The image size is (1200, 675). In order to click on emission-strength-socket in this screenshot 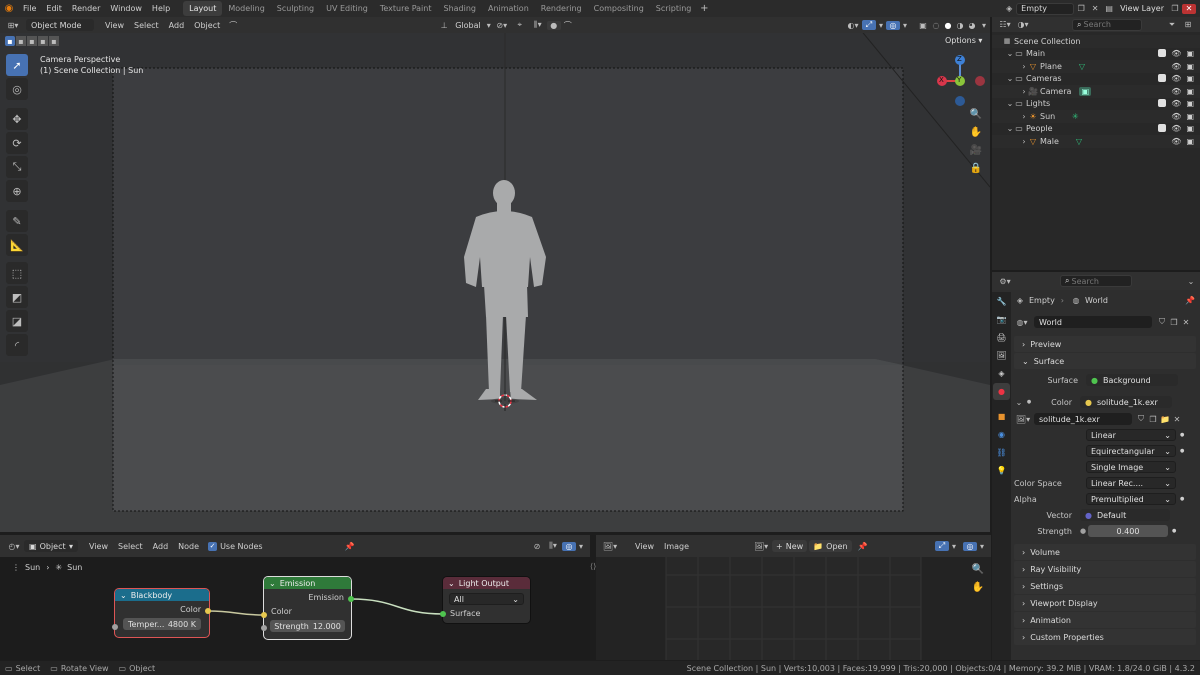, I will do `click(264, 628)`.